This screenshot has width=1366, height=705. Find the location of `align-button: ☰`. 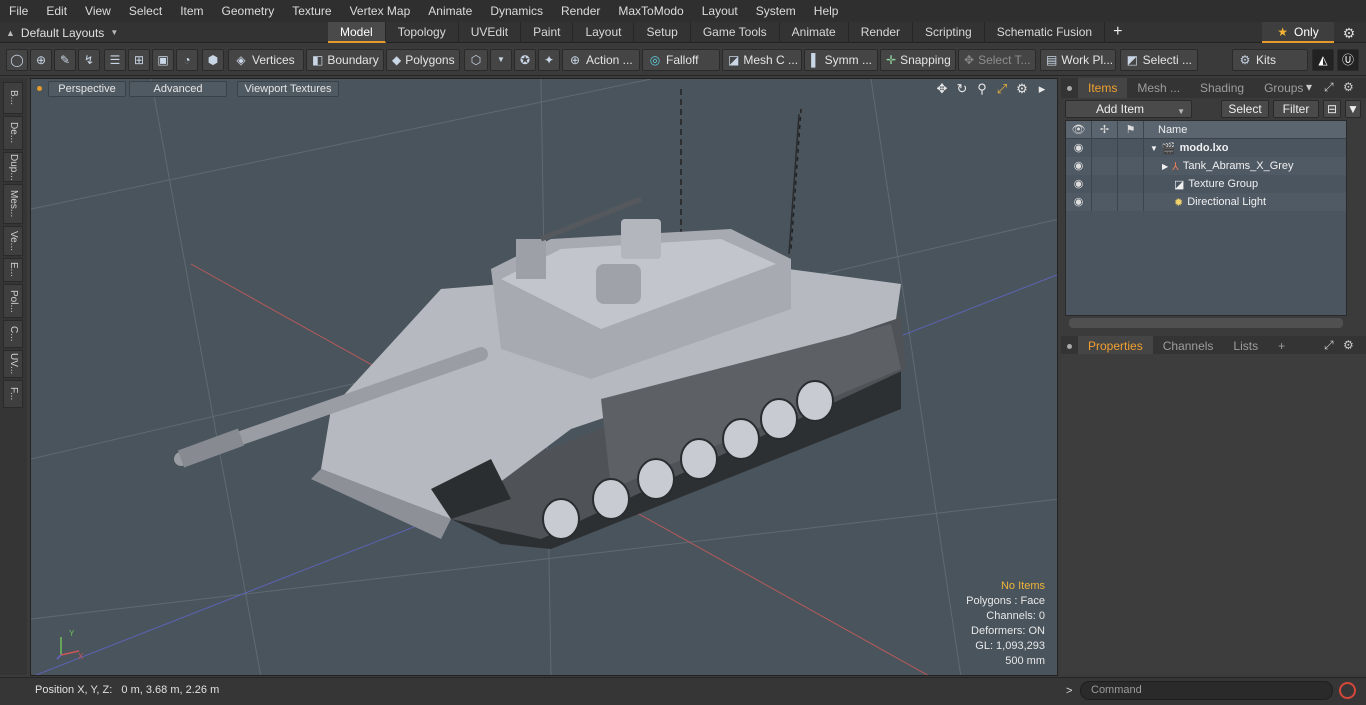

align-button: ☰ is located at coordinates (115, 60).